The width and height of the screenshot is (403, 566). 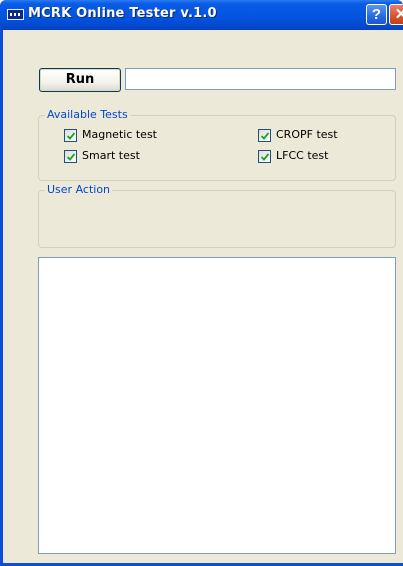 What do you see at coordinates (302, 155) in the screenshot?
I see `lfcc-test-label: LFCC test` at bounding box center [302, 155].